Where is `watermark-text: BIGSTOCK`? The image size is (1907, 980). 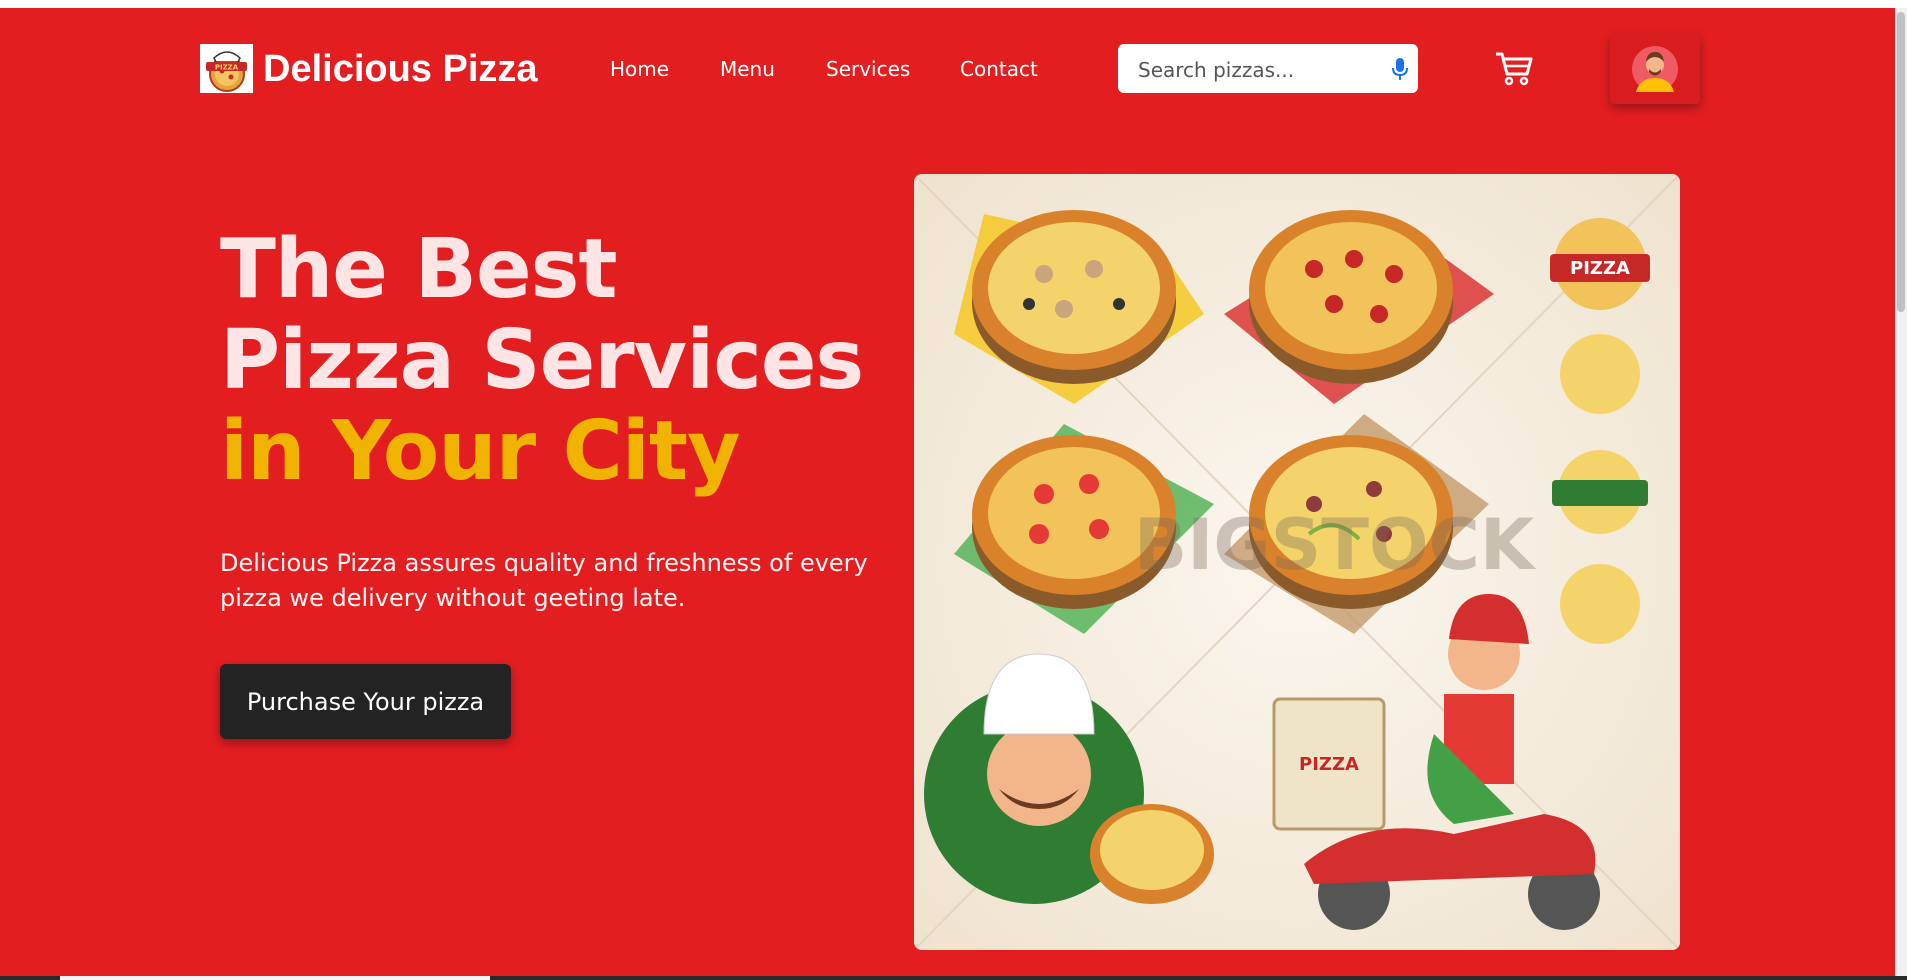 watermark-text: BIGSTOCK is located at coordinates (1335, 545).